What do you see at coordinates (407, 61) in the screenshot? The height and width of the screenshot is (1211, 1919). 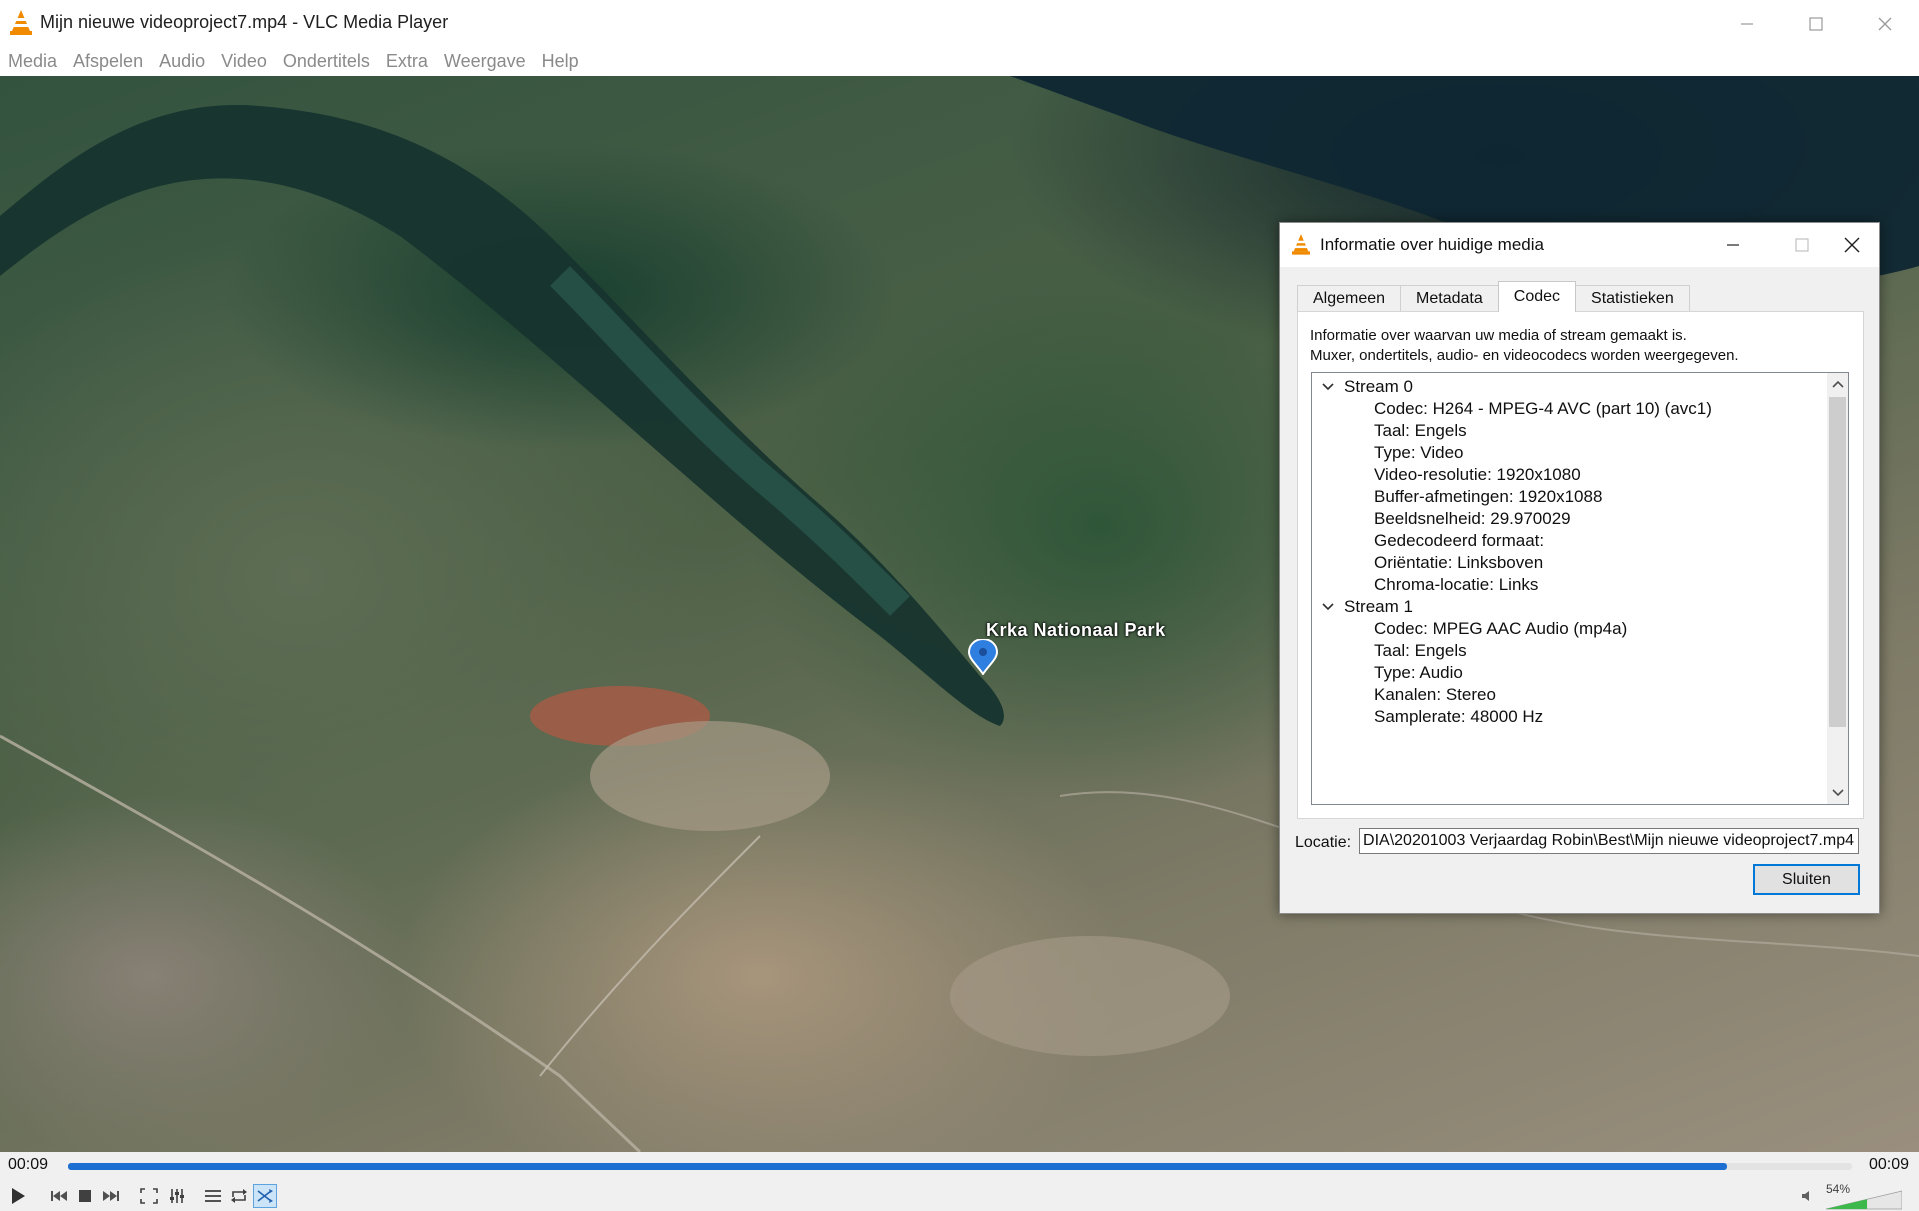 I see `menu-extra: Extra` at bounding box center [407, 61].